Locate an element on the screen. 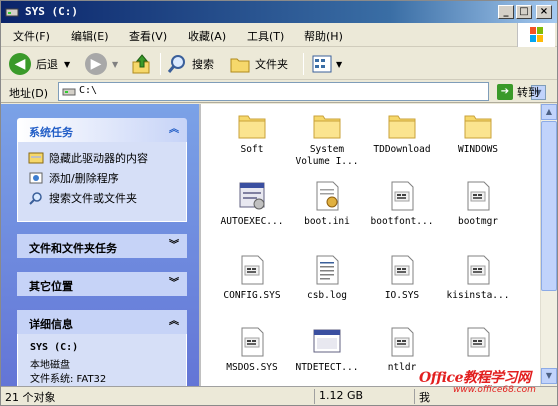 The image size is (558, 406). search-label: 搜索 is located at coordinates (203, 64).